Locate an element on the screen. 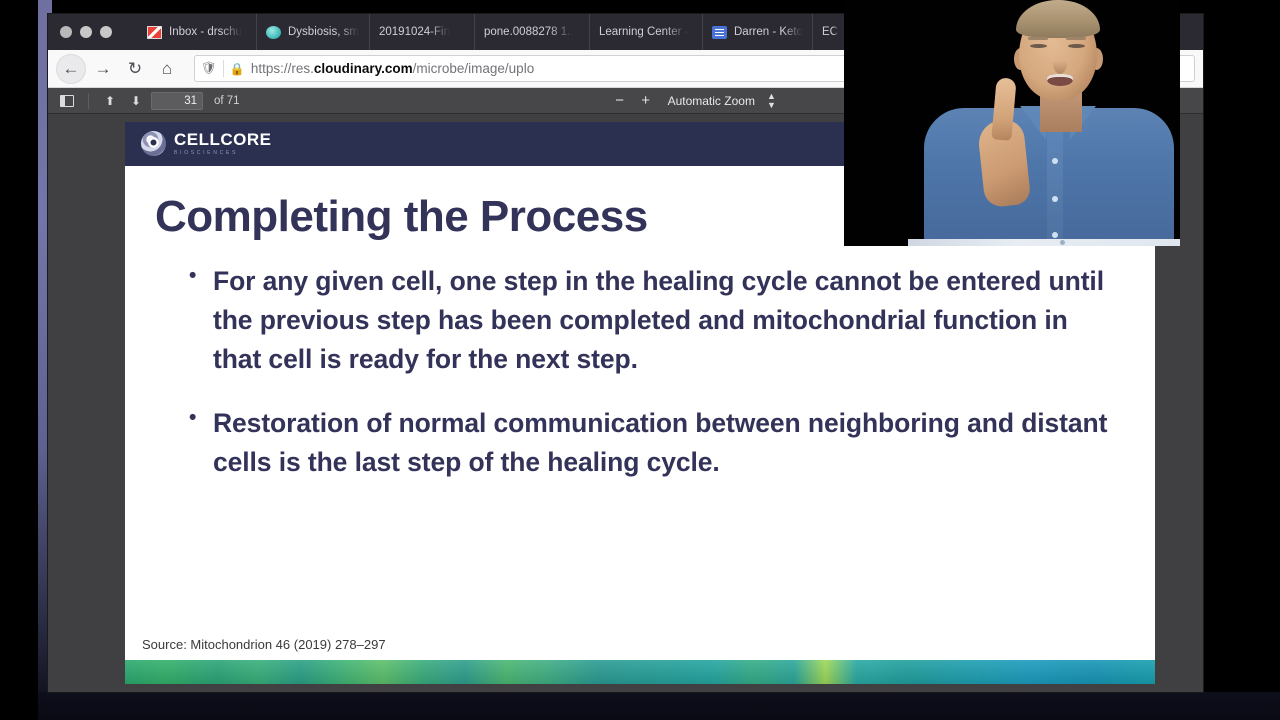  tab-label: Learning Center - is located at coordinates (644, 32).